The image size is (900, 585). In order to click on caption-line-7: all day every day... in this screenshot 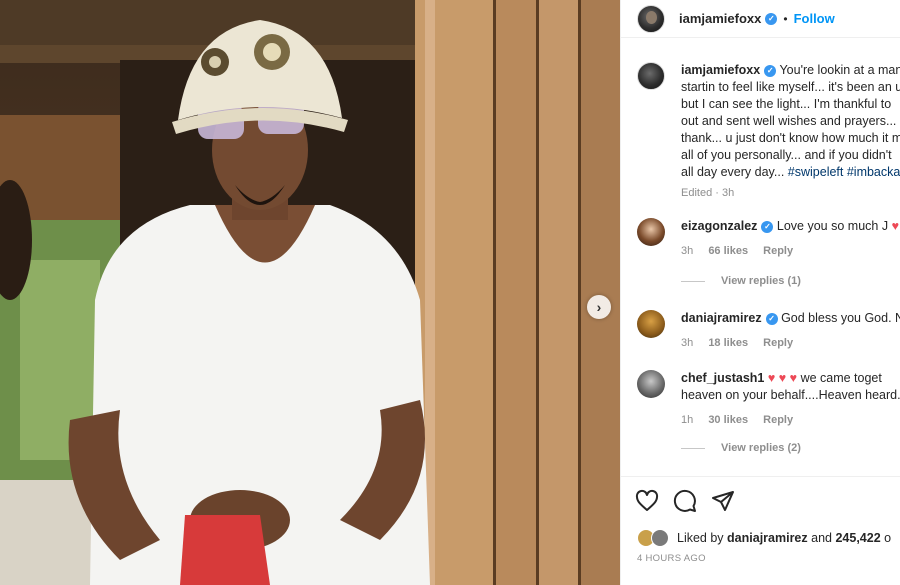, I will do `click(733, 172)`.